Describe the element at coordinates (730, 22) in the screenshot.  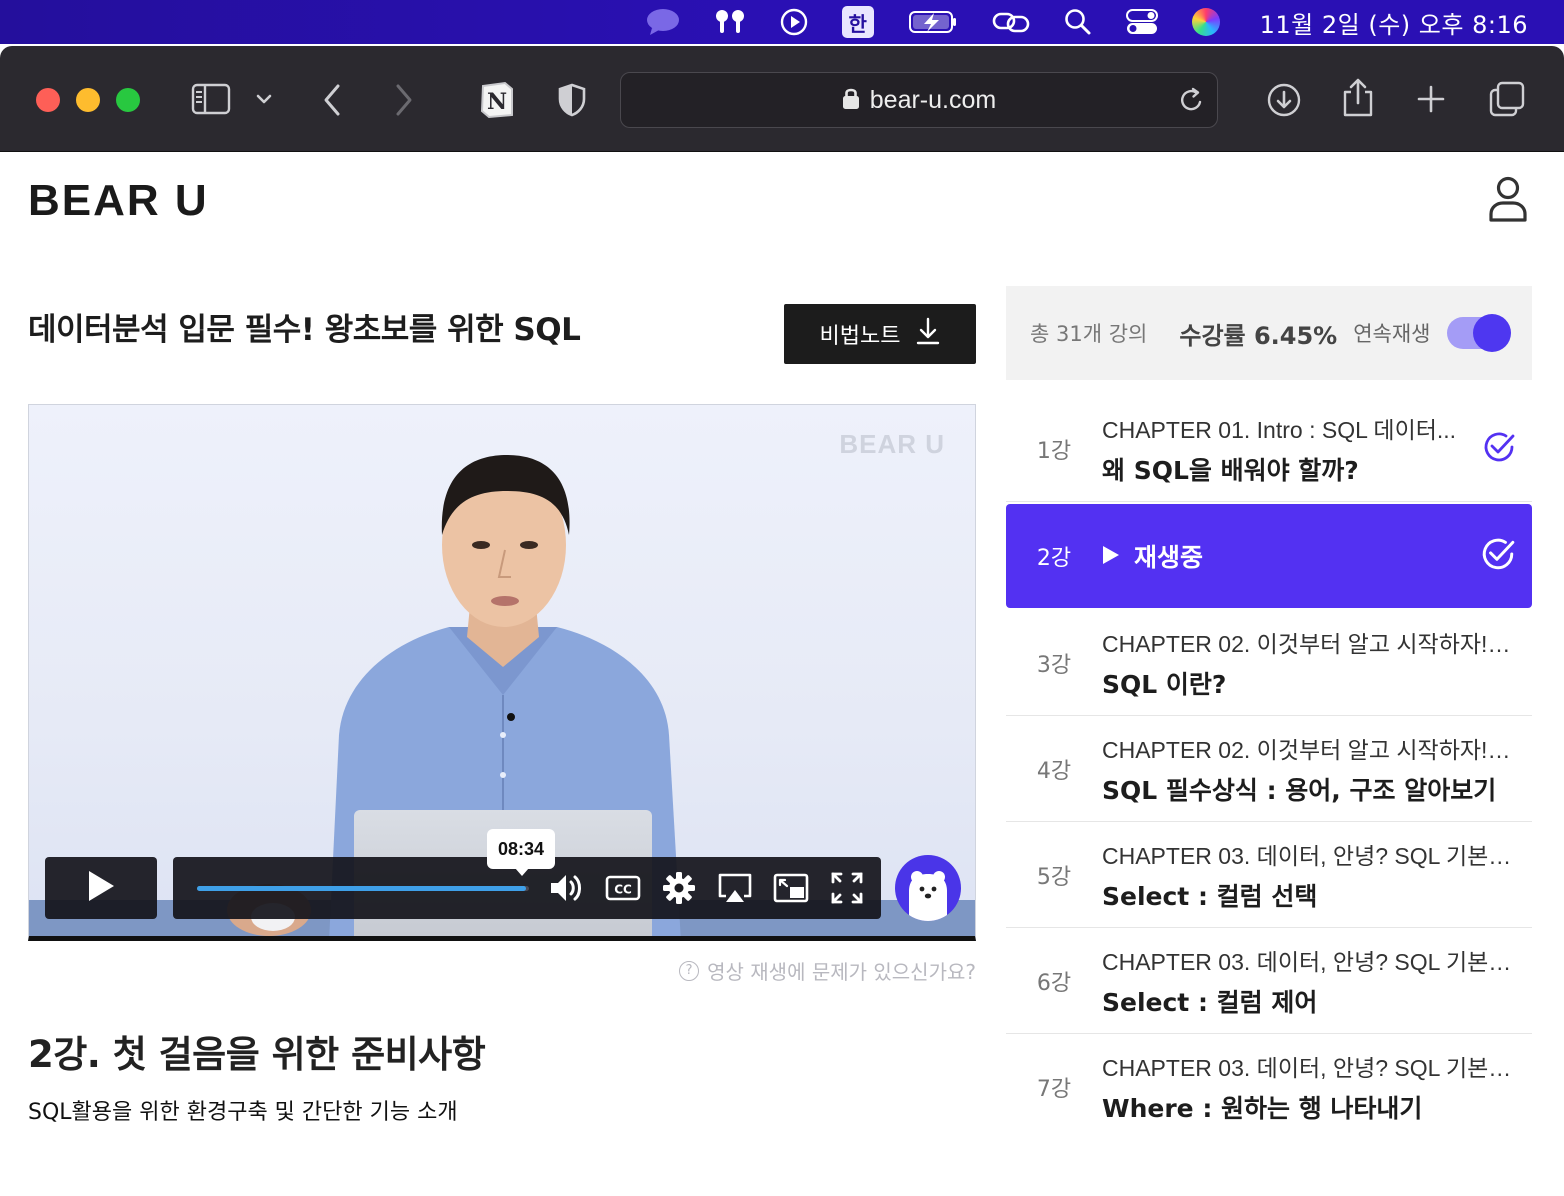
I see `airpods-icon` at that location.